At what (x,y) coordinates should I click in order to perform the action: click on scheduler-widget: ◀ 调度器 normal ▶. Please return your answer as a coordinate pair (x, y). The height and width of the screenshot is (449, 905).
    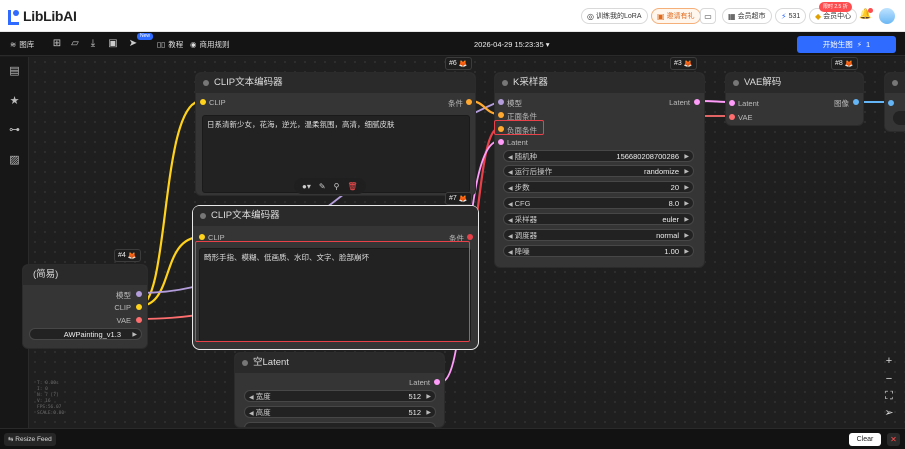
    Looking at the image, I should click on (598, 235).